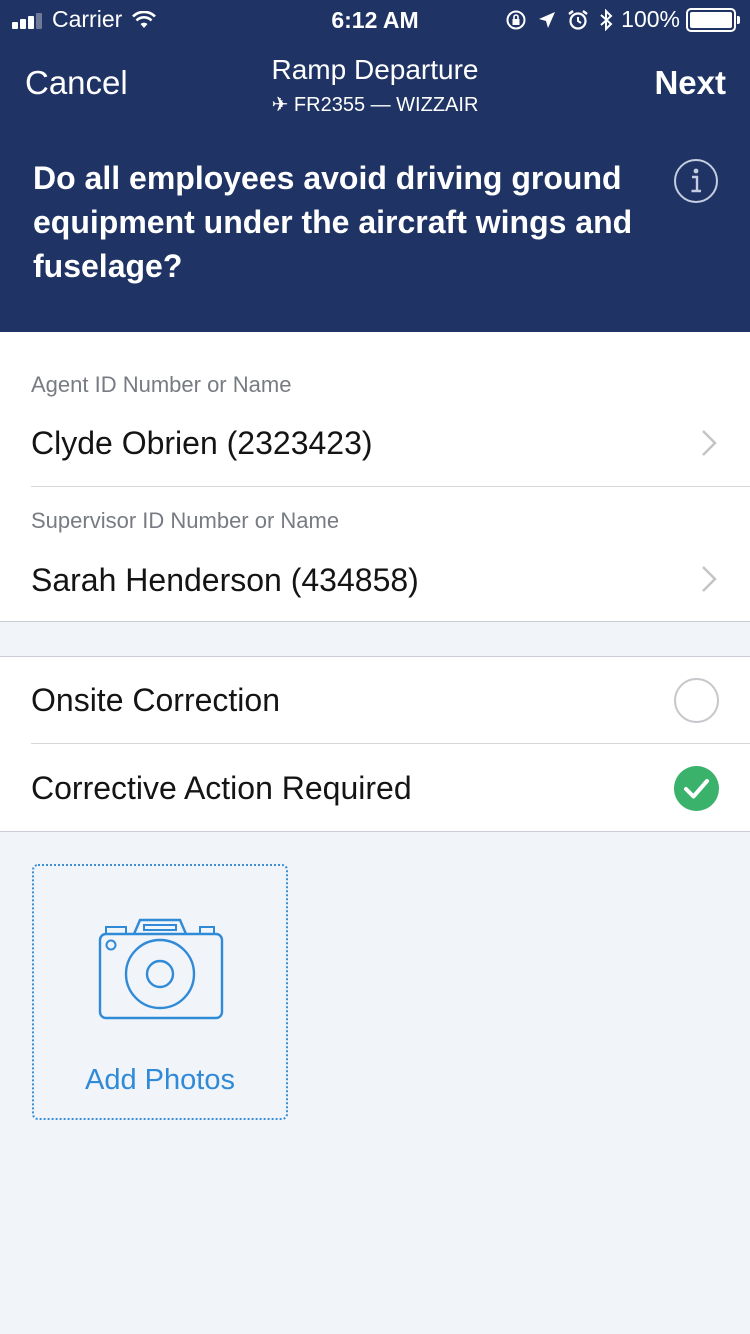  What do you see at coordinates (713, 19) in the screenshot?
I see `battery-icon` at bounding box center [713, 19].